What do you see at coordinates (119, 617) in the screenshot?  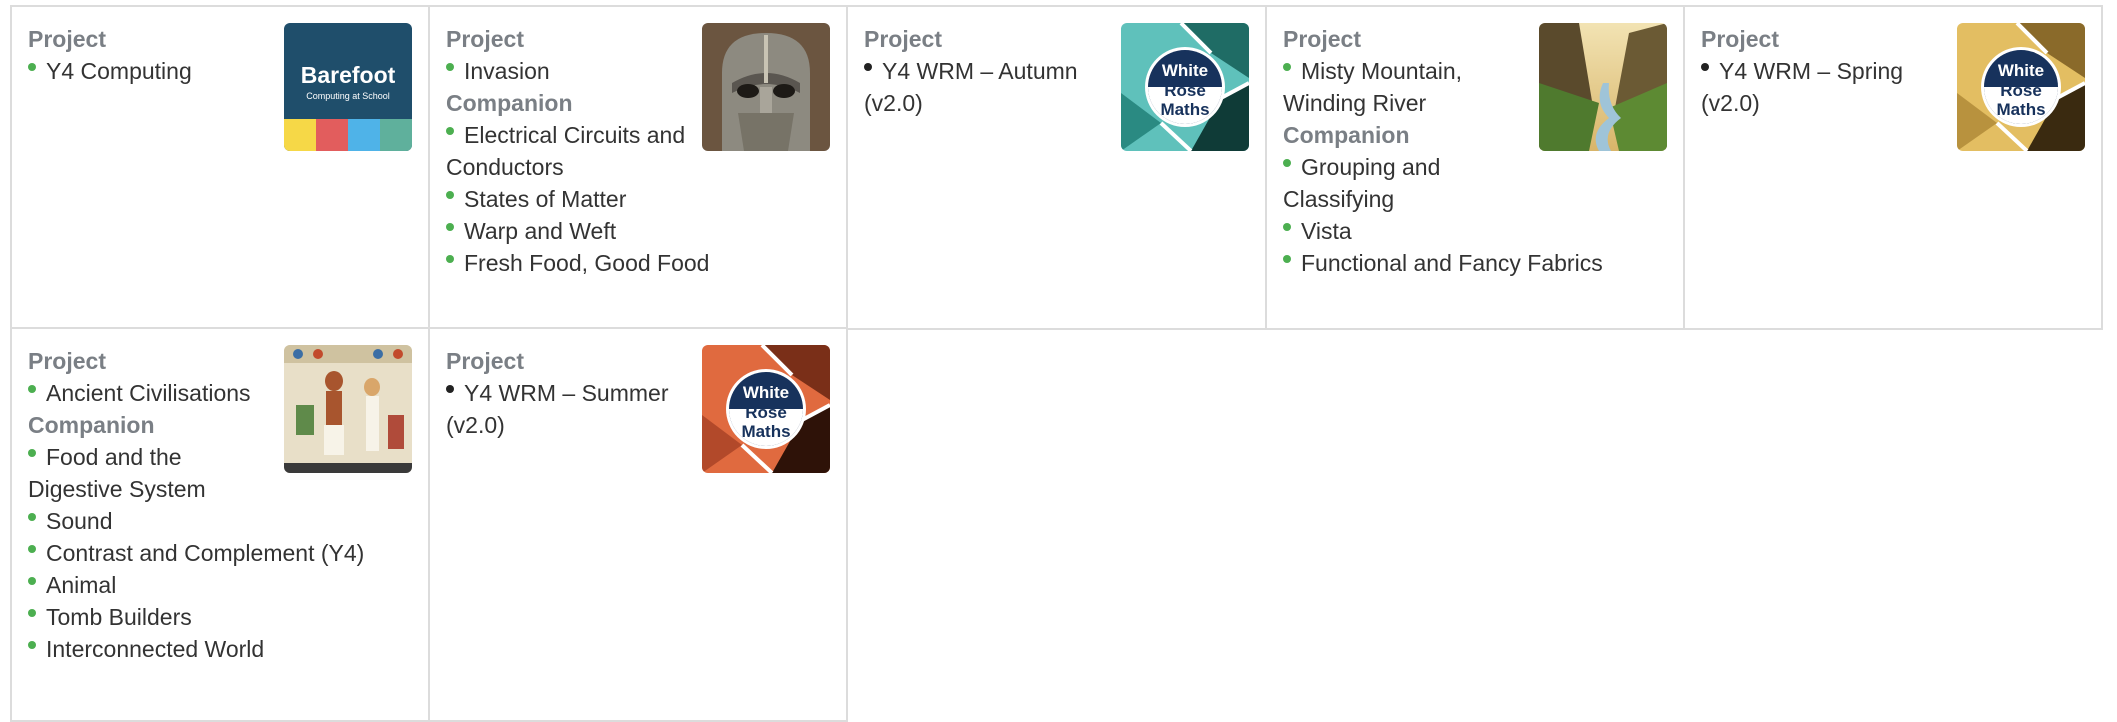 I see `item-label: Tomb Builders` at bounding box center [119, 617].